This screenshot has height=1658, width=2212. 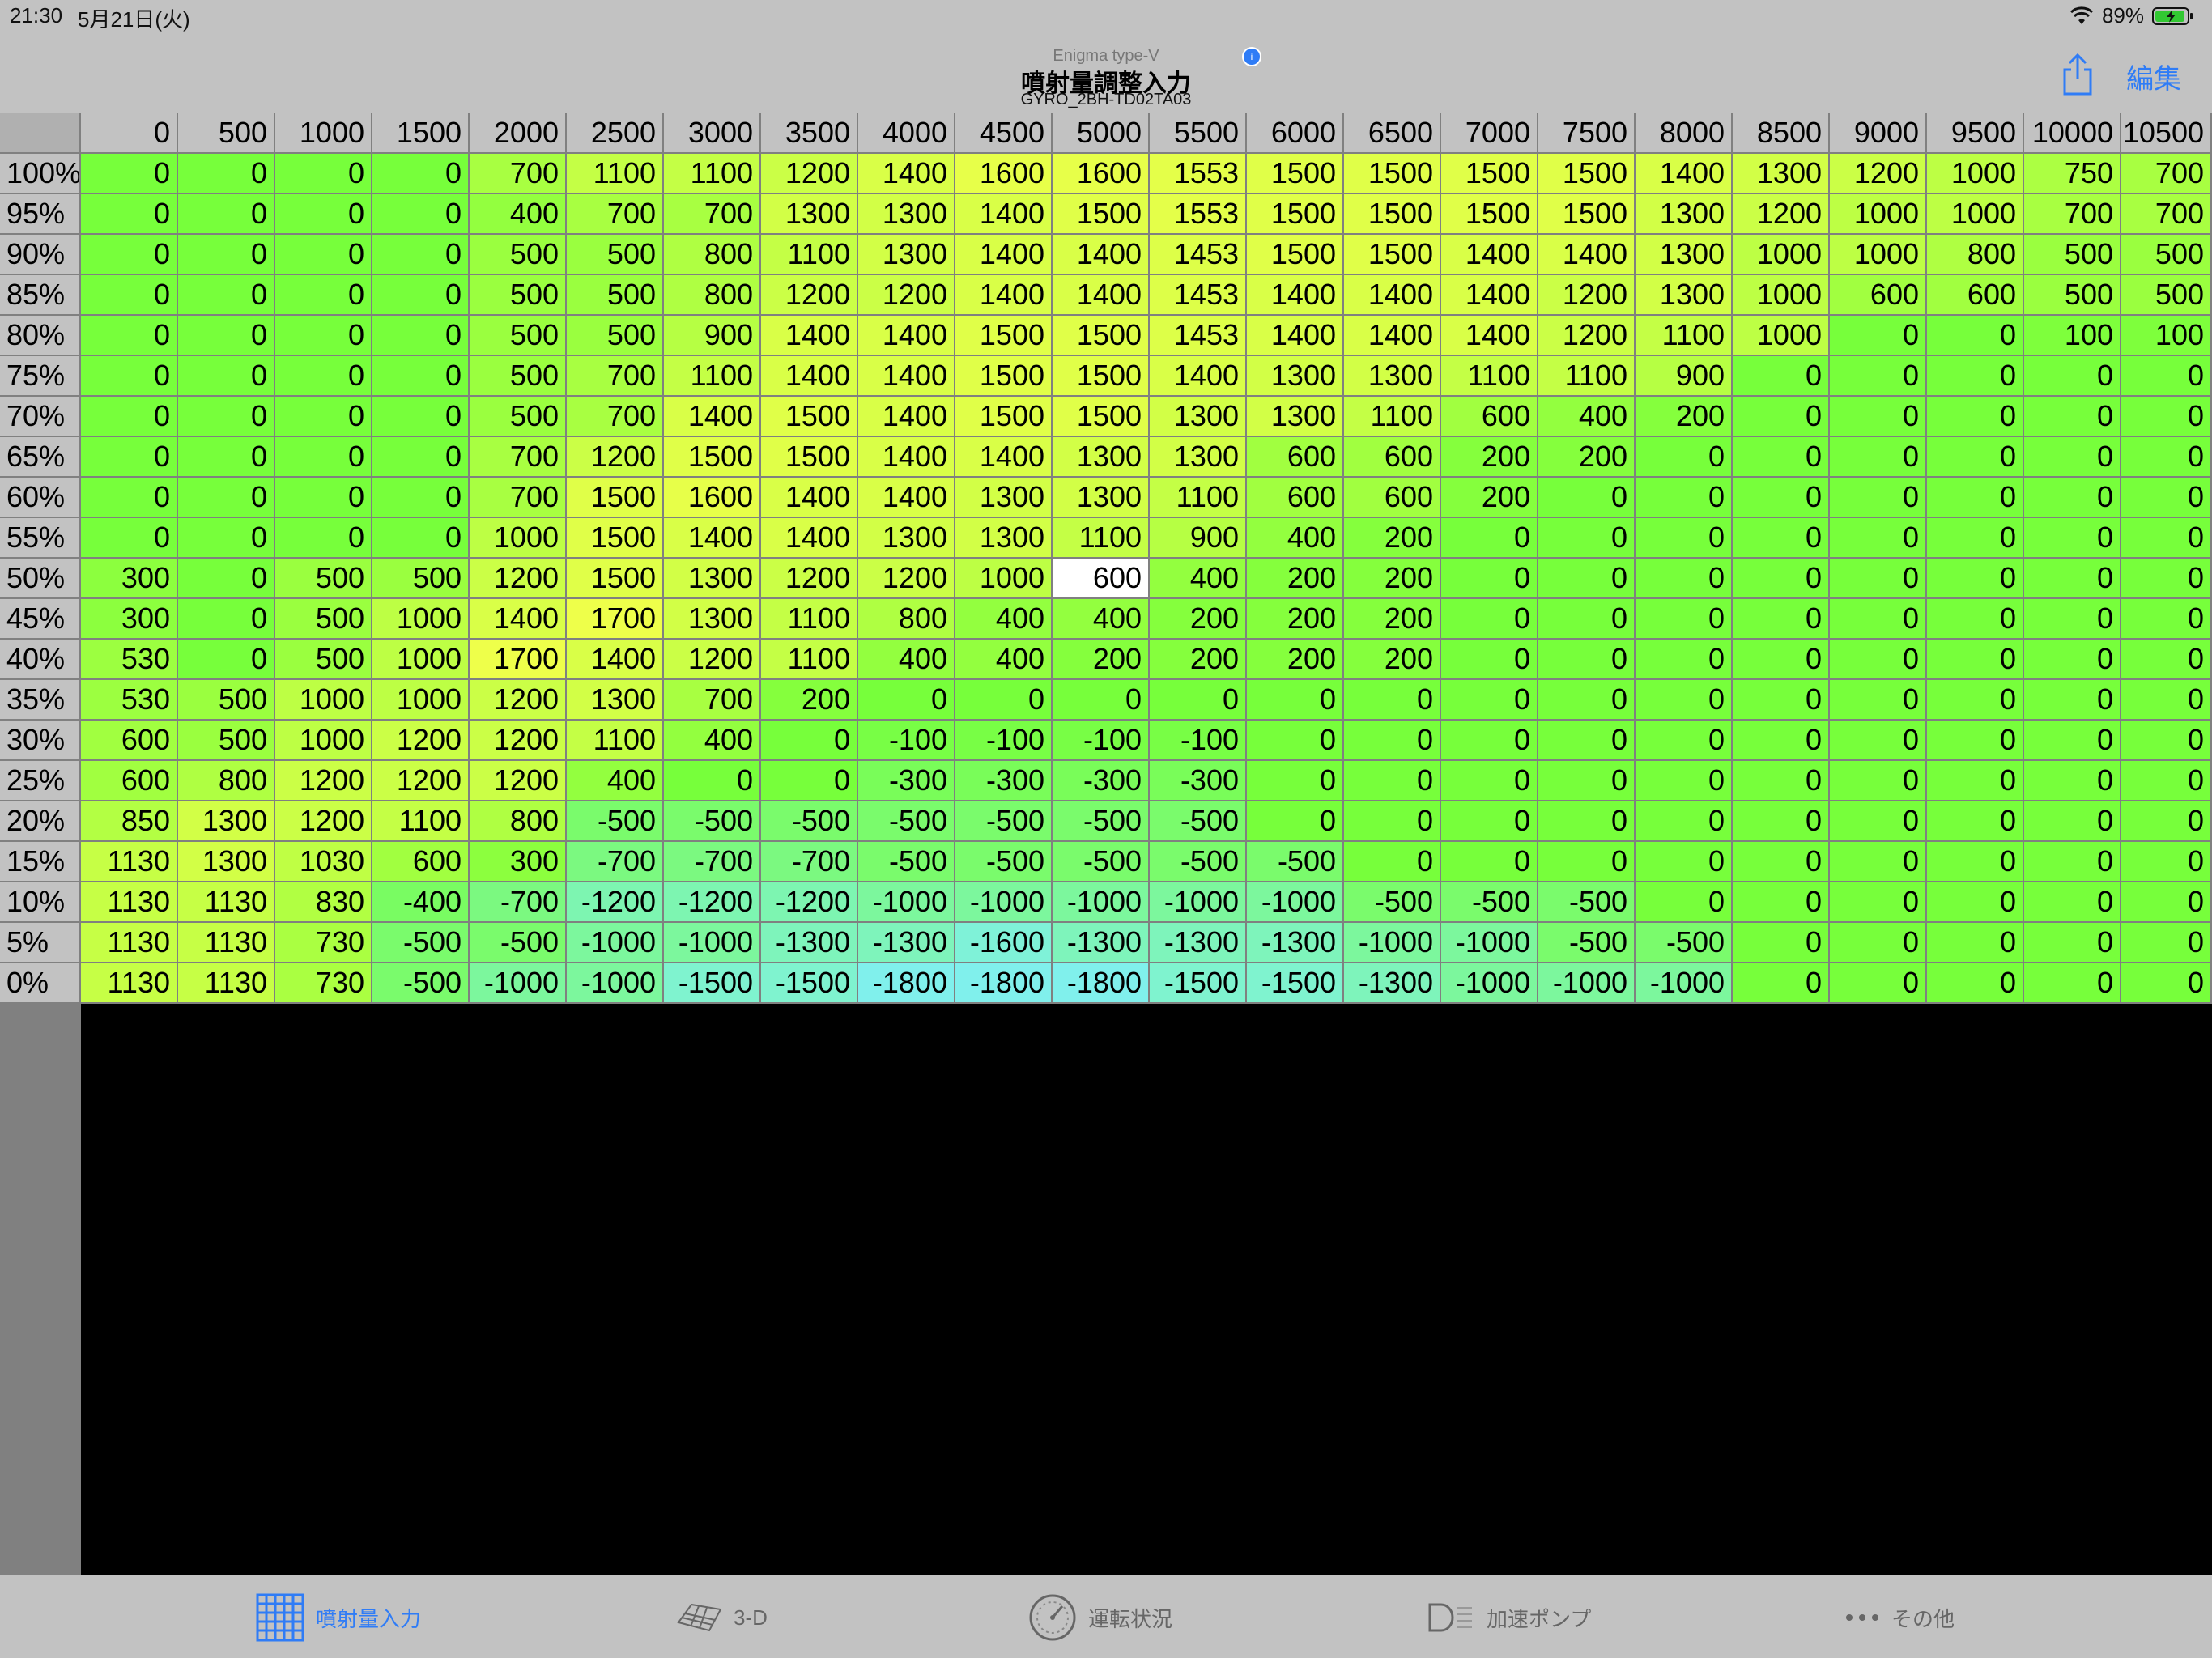 What do you see at coordinates (615, 902) in the screenshot?
I see `table-cell: -1200` at bounding box center [615, 902].